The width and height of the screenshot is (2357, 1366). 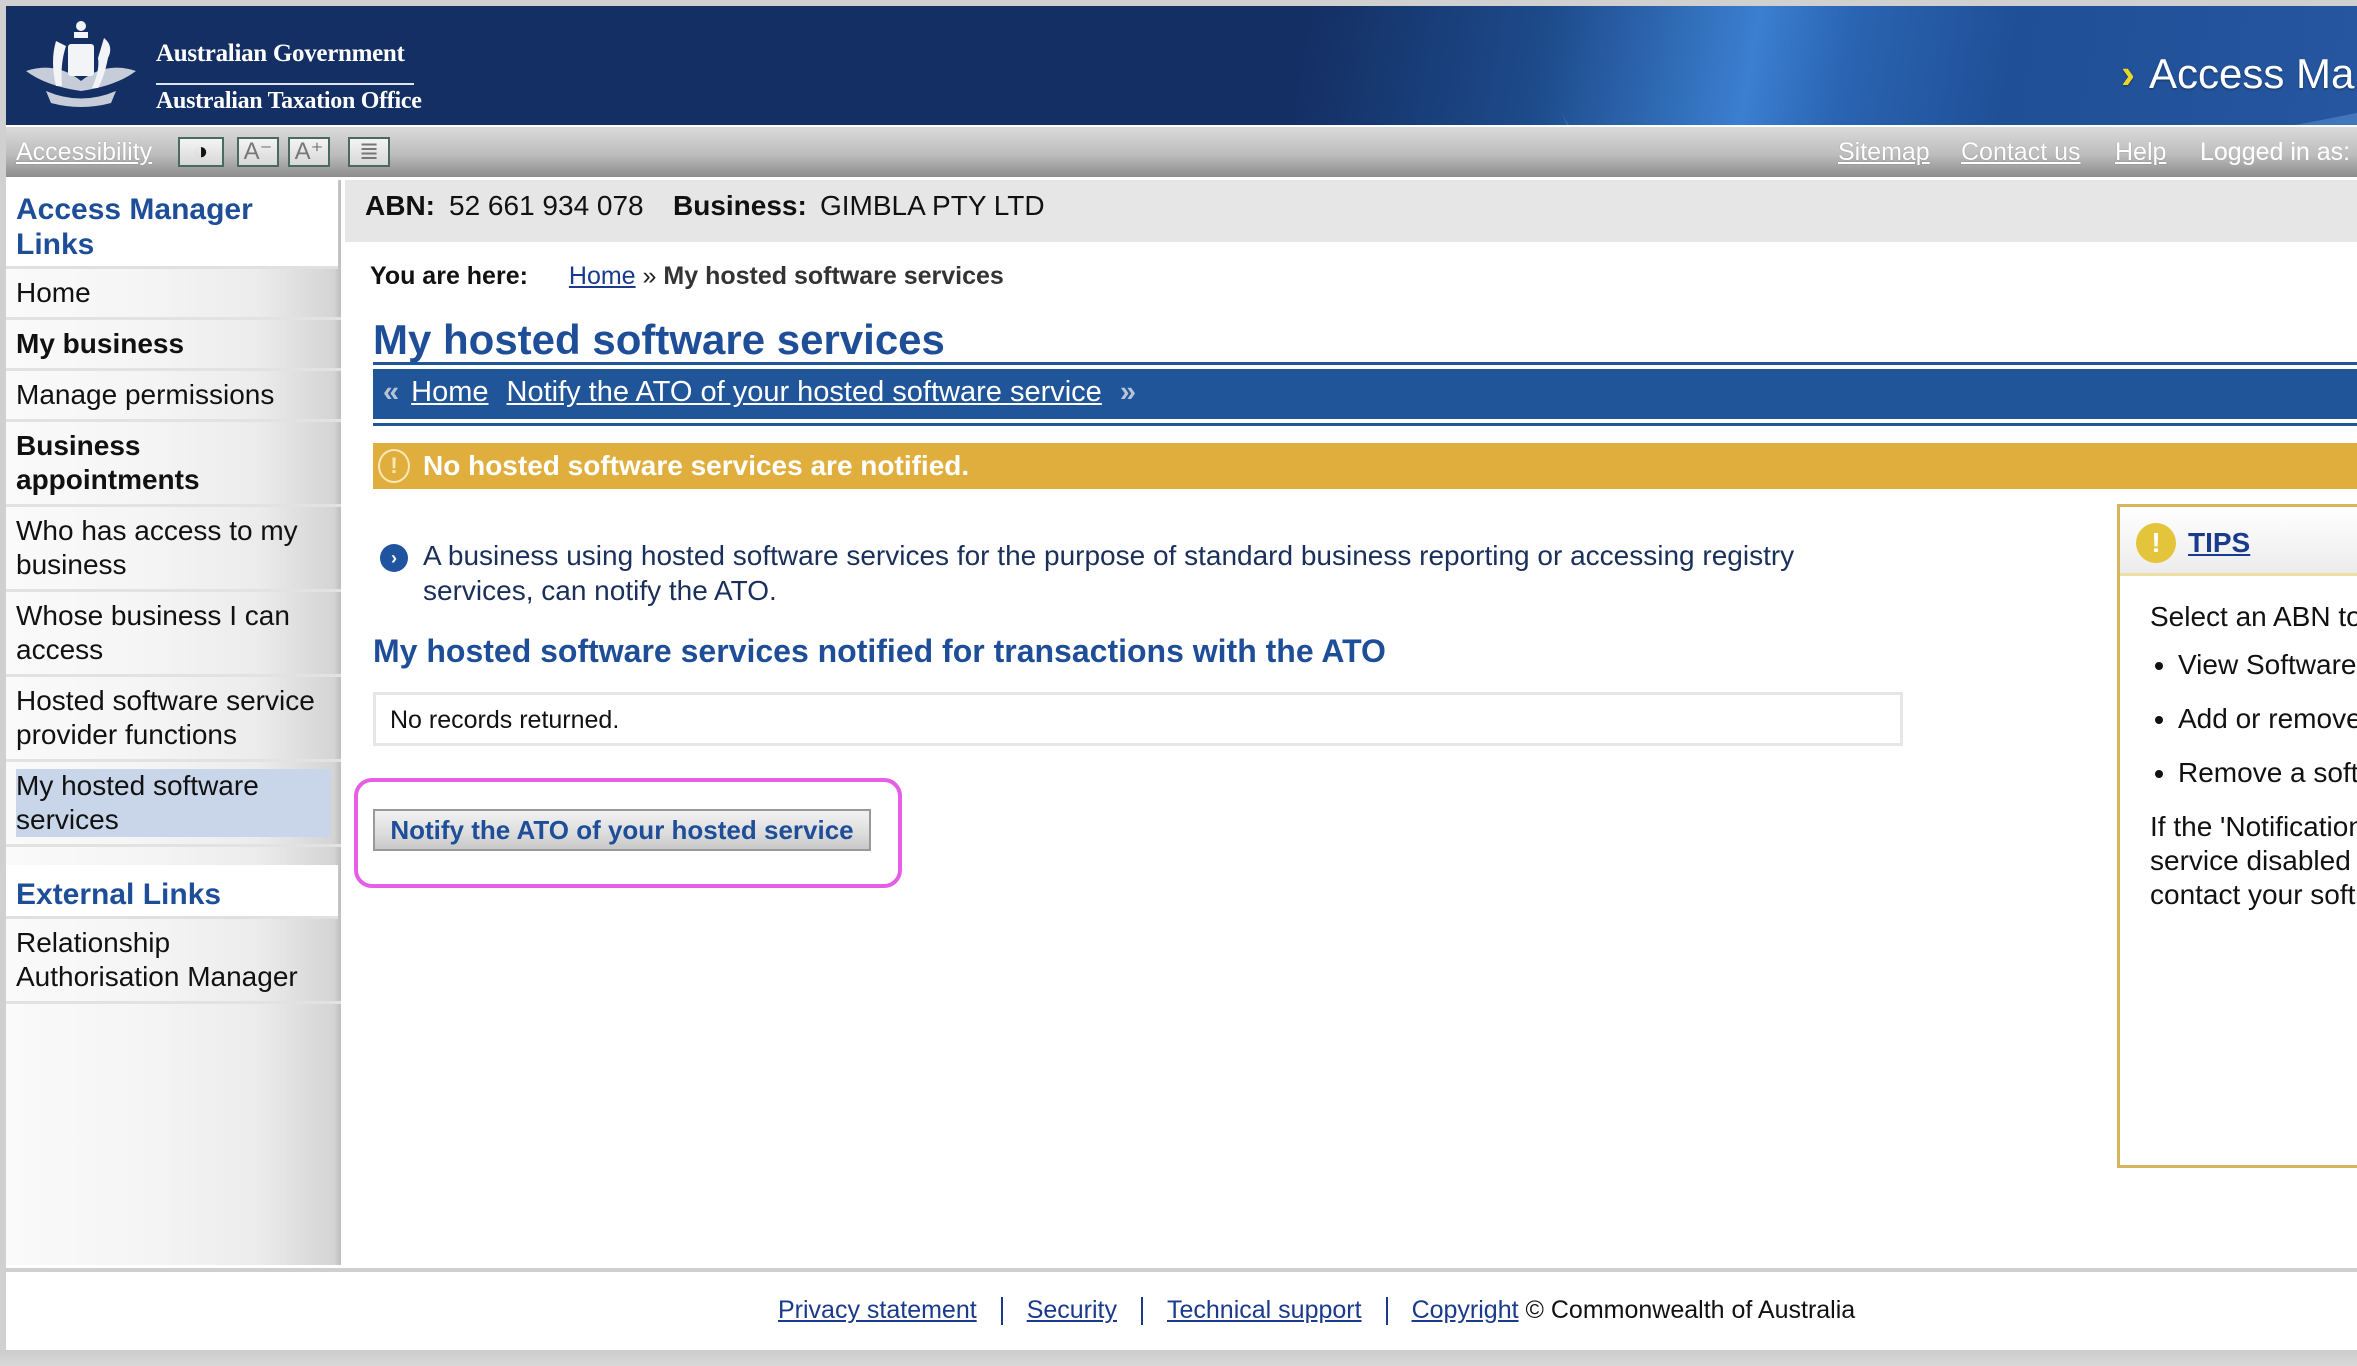 I want to click on chevron-right-icon: ›, so click(x=2128, y=73).